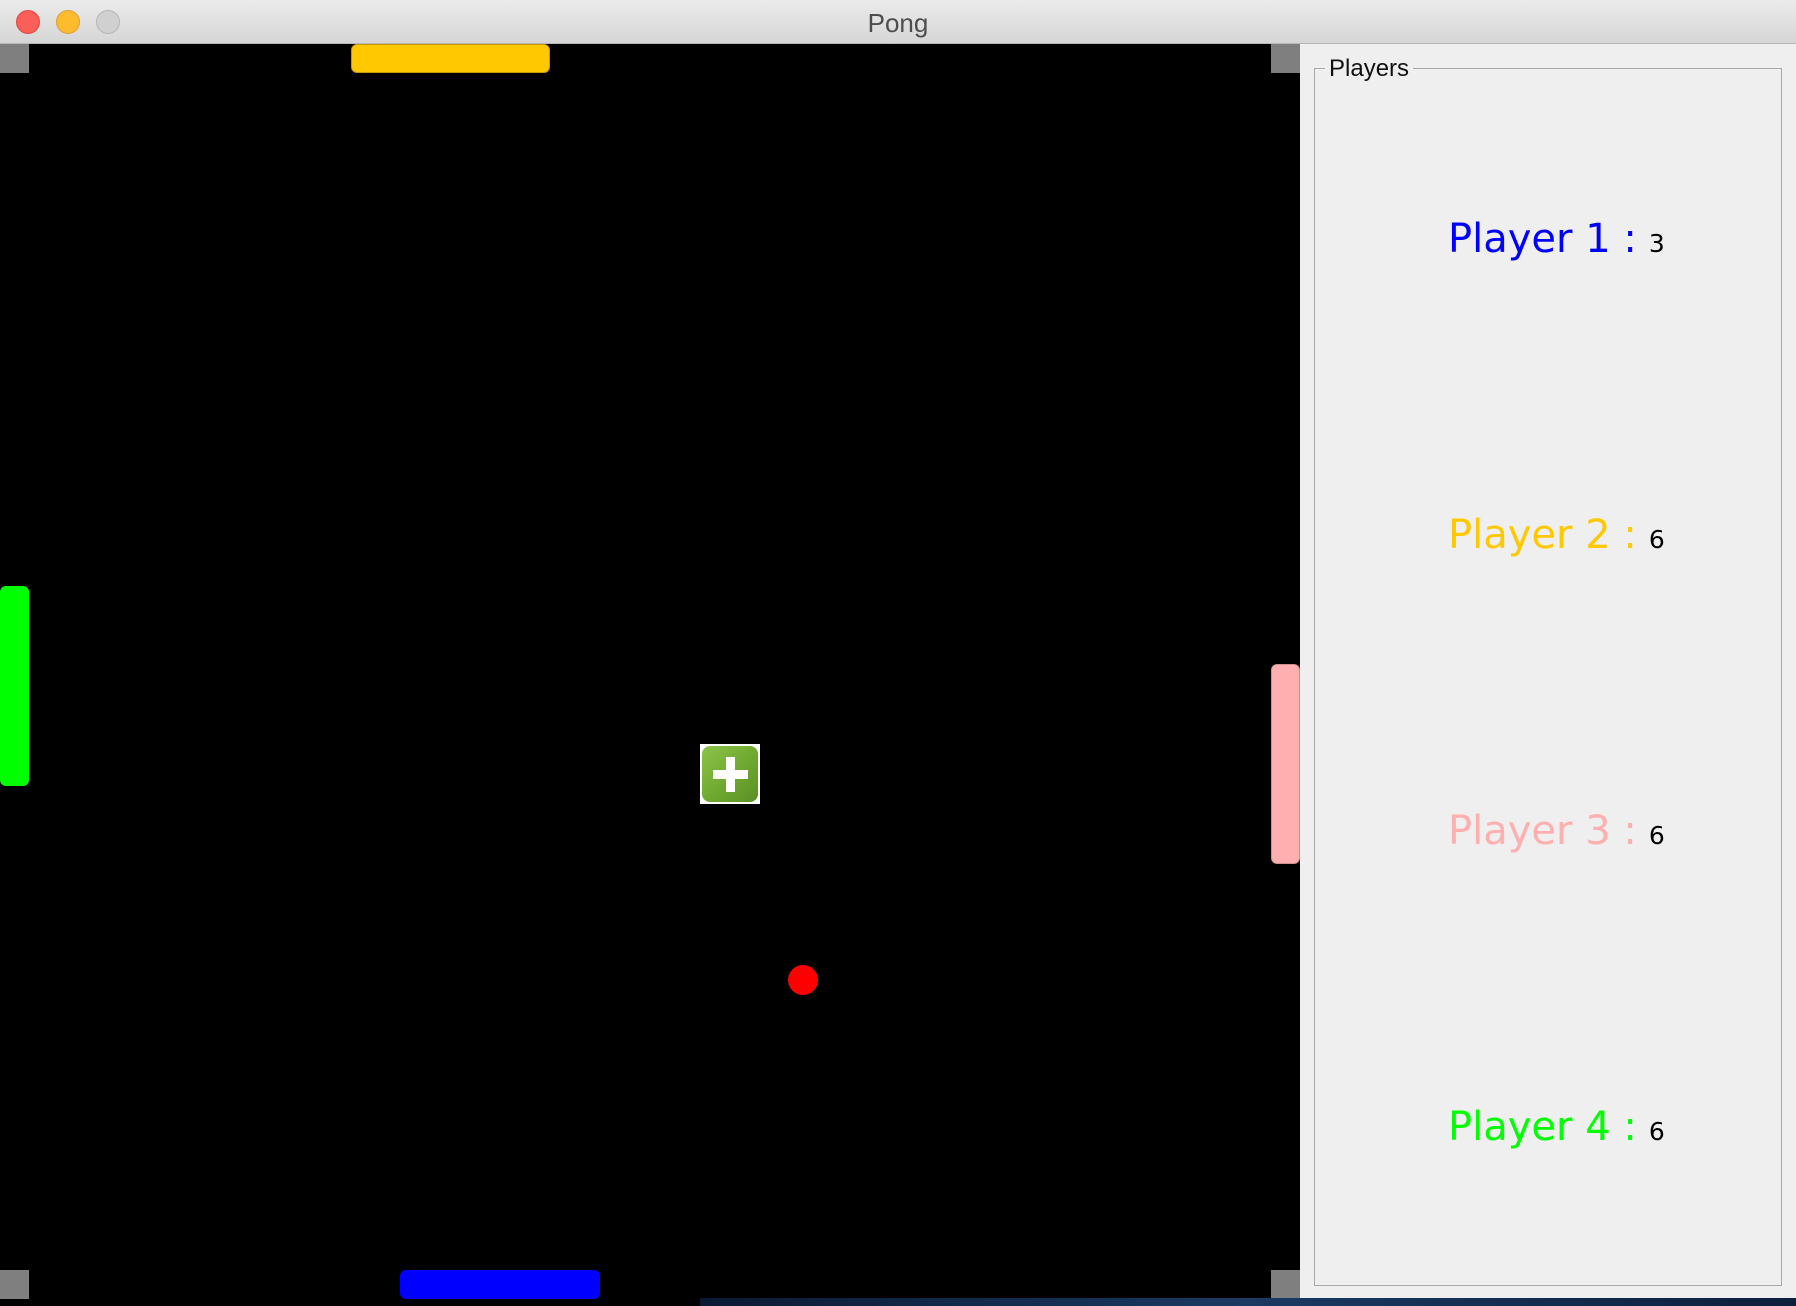  I want to click on title-bar: Pong, so click(898, 22).